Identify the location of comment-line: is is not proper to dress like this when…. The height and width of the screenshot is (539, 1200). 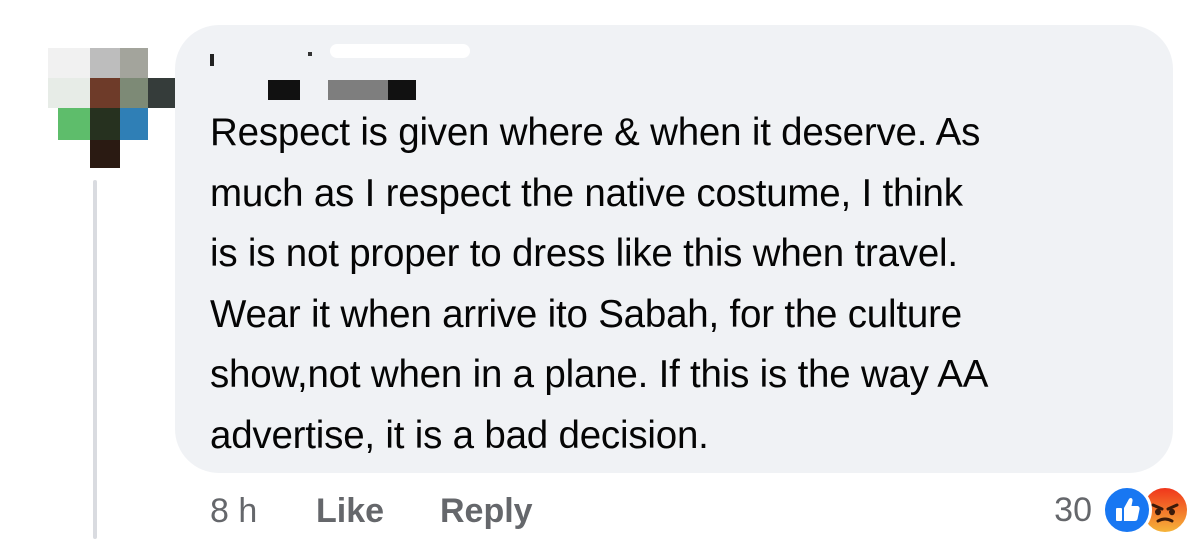
(584, 253).